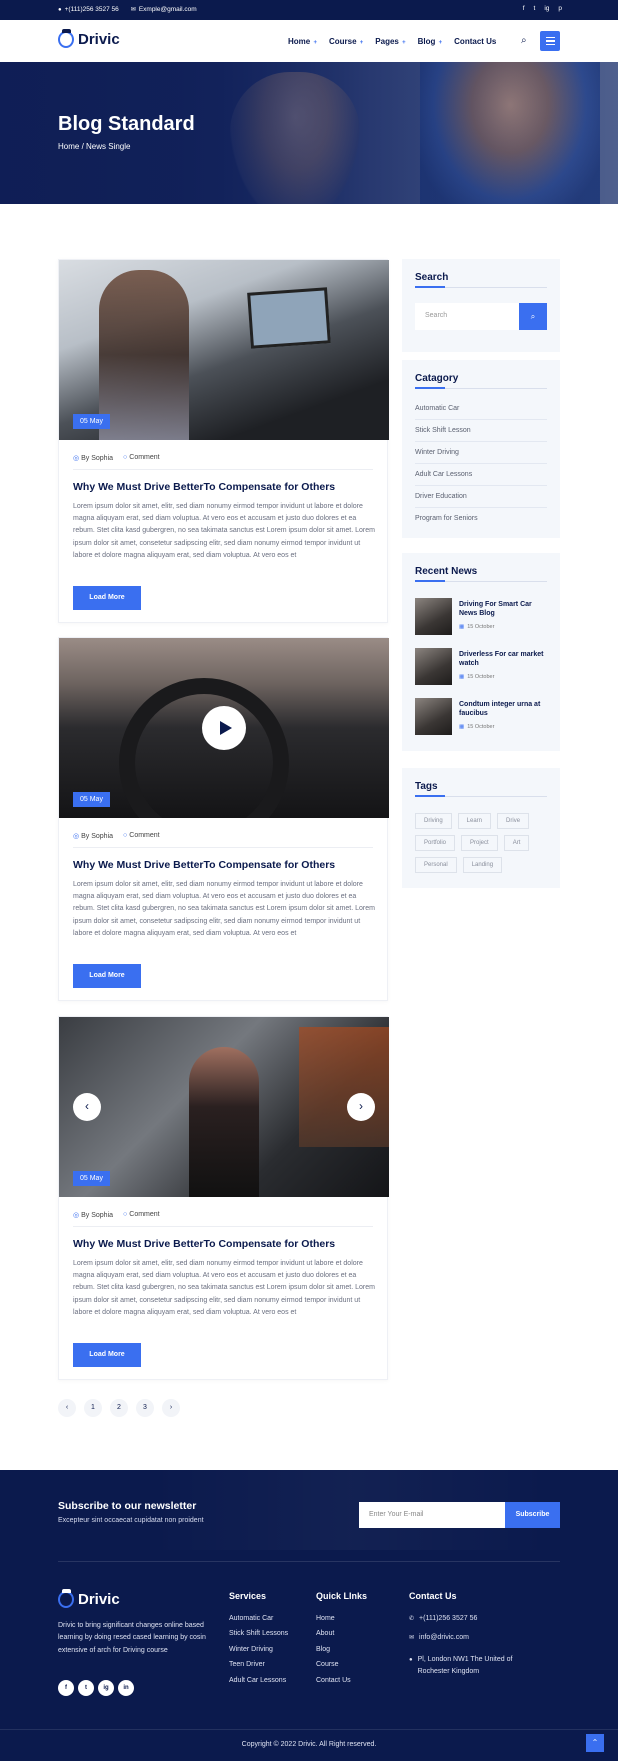 The image size is (618, 1761). What do you see at coordinates (119, 1408) in the screenshot?
I see `pagination-page: 2` at bounding box center [119, 1408].